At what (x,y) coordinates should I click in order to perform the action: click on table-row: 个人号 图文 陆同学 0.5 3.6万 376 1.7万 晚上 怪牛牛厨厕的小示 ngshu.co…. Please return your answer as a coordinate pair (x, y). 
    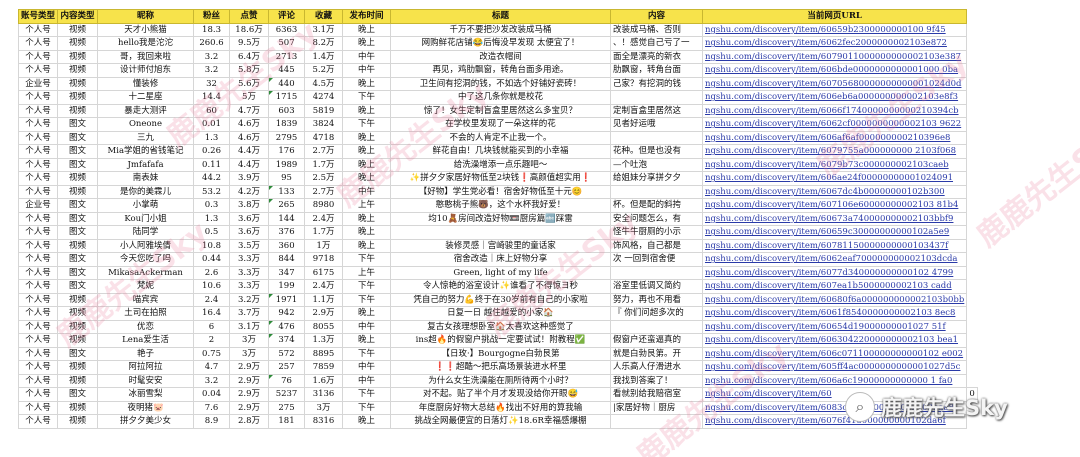
    Looking at the image, I should click on (497, 232).